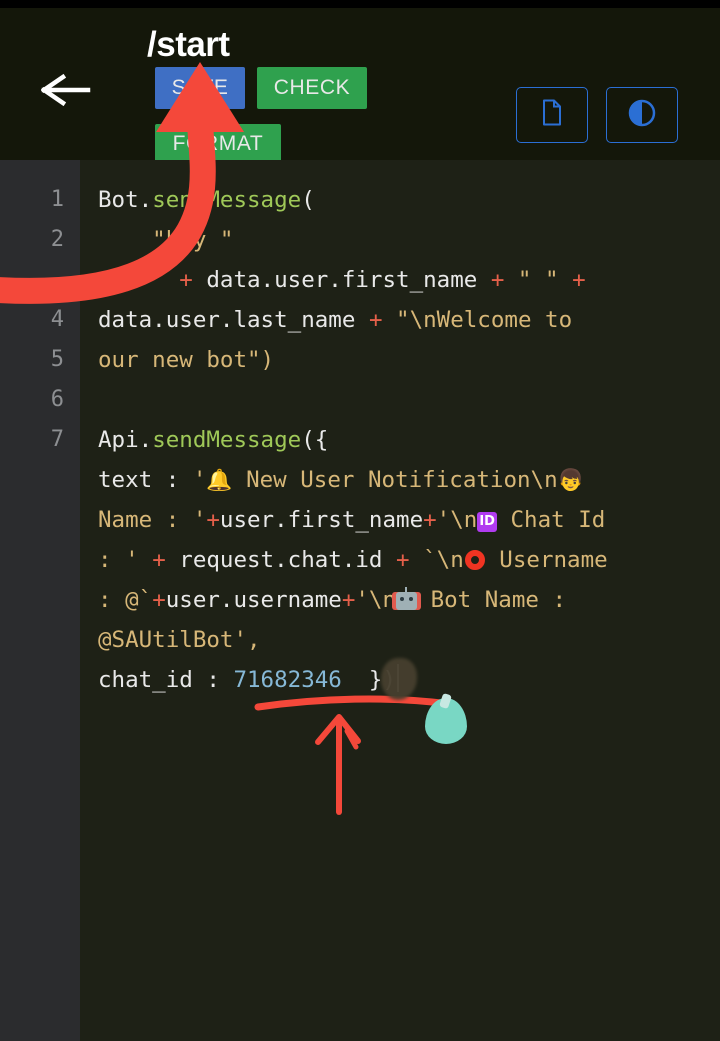 Image resolution: width=720 pixels, height=1041 pixels. Describe the element at coordinates (551, 520) in the screenshot. I see `code-token: Chat Id` at that location.